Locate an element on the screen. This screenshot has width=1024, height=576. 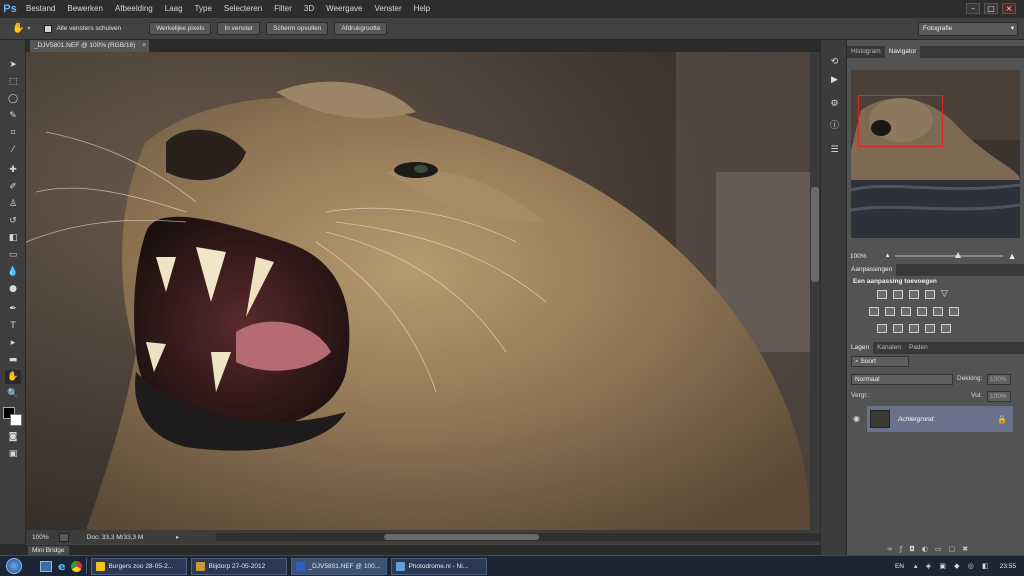
quick-mask-icon: ◙ is located at coordinates (13, 437).